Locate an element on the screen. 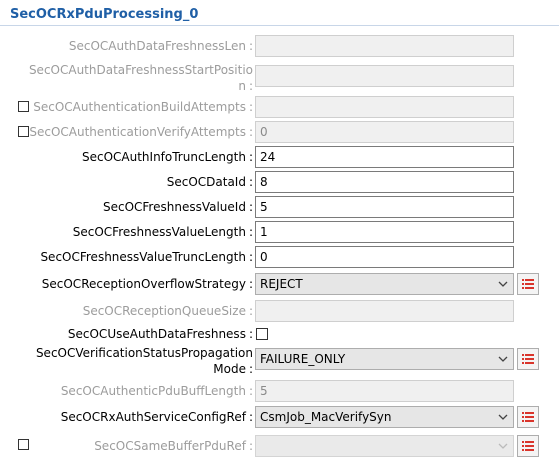  label-text: SecOCUseAuthDataFreshness is located at coordinates (156, 334).